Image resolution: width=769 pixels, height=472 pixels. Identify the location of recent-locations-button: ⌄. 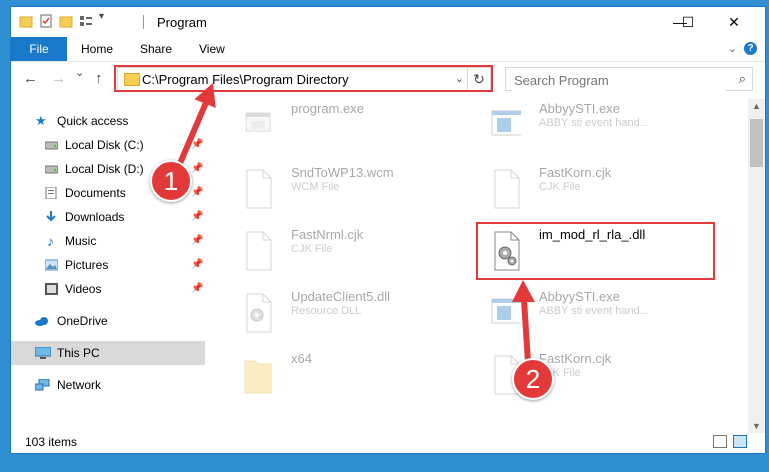
(79, 72).